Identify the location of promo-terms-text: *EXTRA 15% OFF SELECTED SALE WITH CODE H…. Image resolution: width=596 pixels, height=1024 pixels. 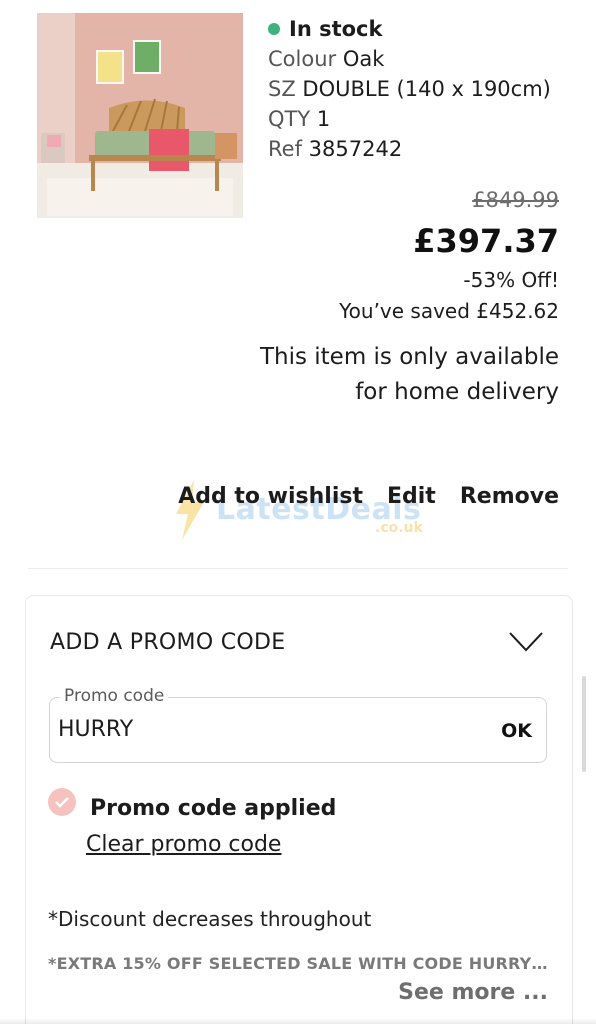
(298, 963).